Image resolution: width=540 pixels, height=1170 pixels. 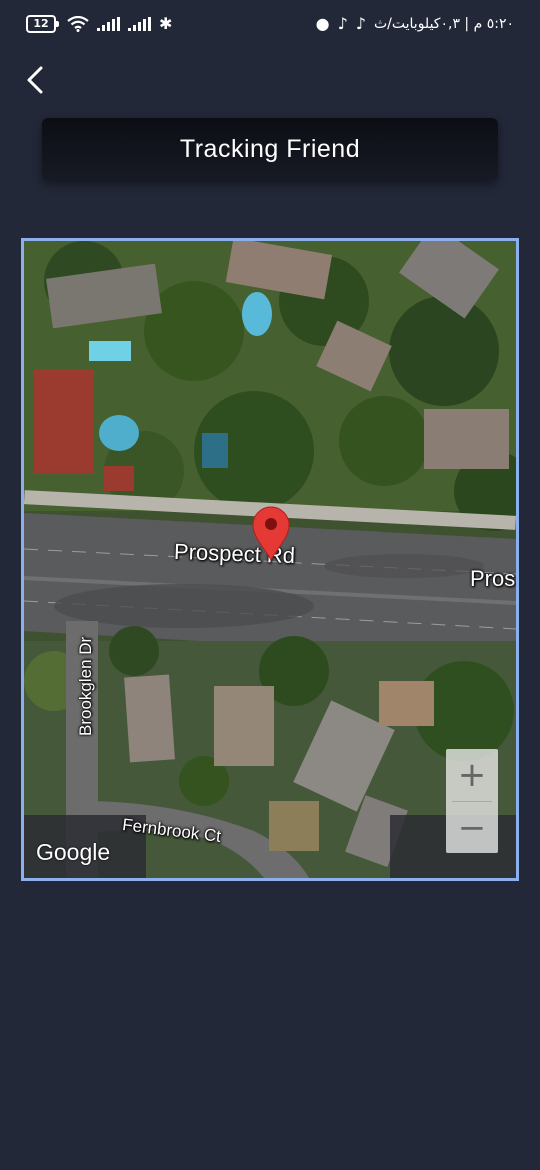 I want to click on google-attribution: Google, so click(x=73, y=852).